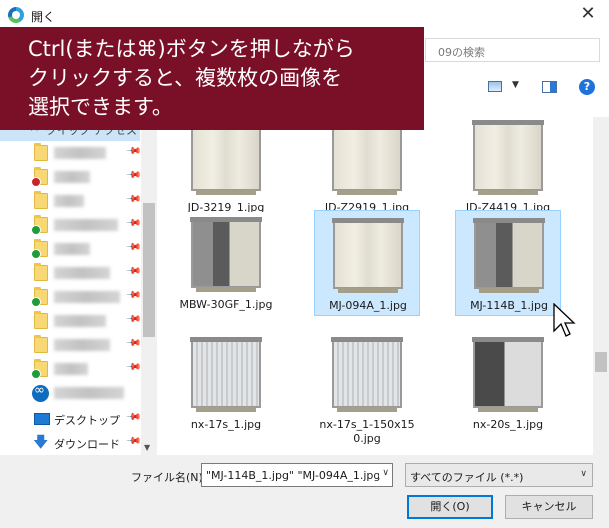  What do you see at coordinates (508, 424) in the screenshot?
I see `file-name: nx-20s_1.jpg` at bounding box center [508, 424].